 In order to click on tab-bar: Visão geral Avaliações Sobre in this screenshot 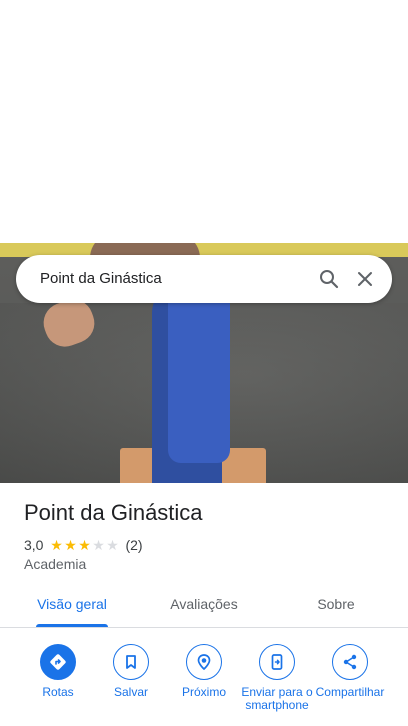, I will do `click(204, 605)`.